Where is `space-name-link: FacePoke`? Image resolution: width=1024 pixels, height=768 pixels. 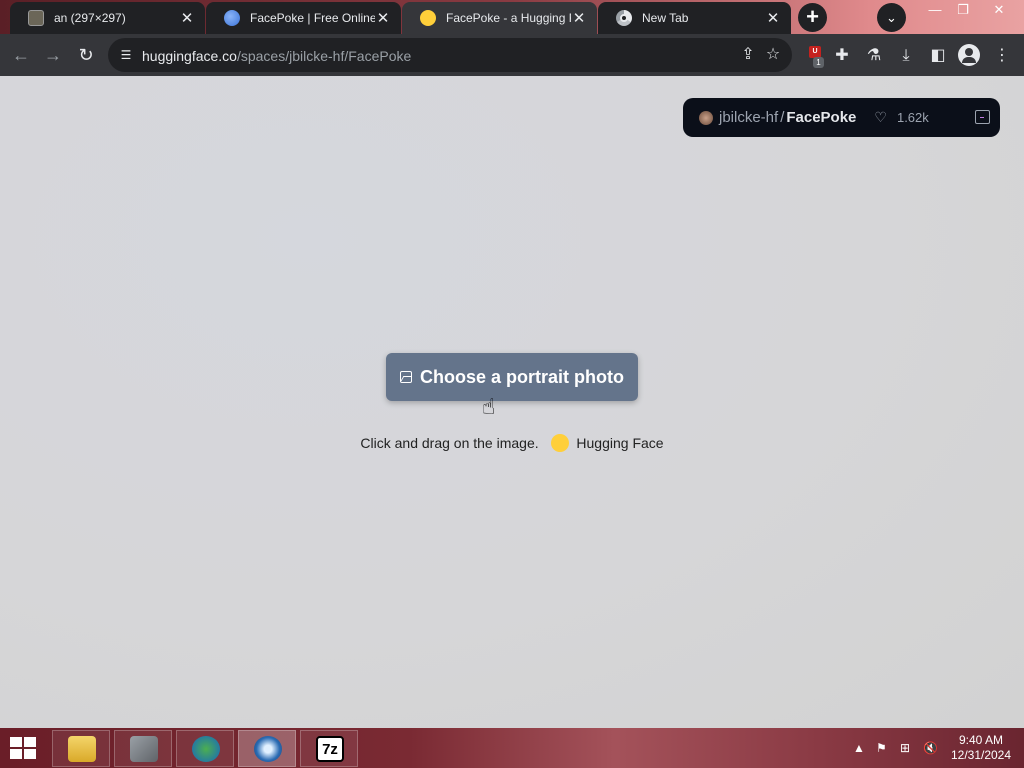
space-name-link: FacePoke is located at coordinates (821, 117).